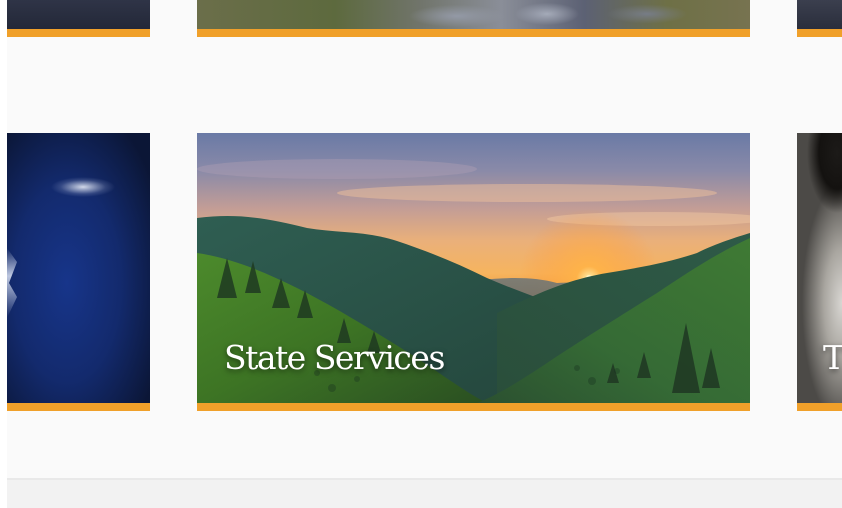 This screenshot has width=842, height=508. Describe the element at coordinates (12, 283) in the screenshot. I see `photo-highlight` at that location.